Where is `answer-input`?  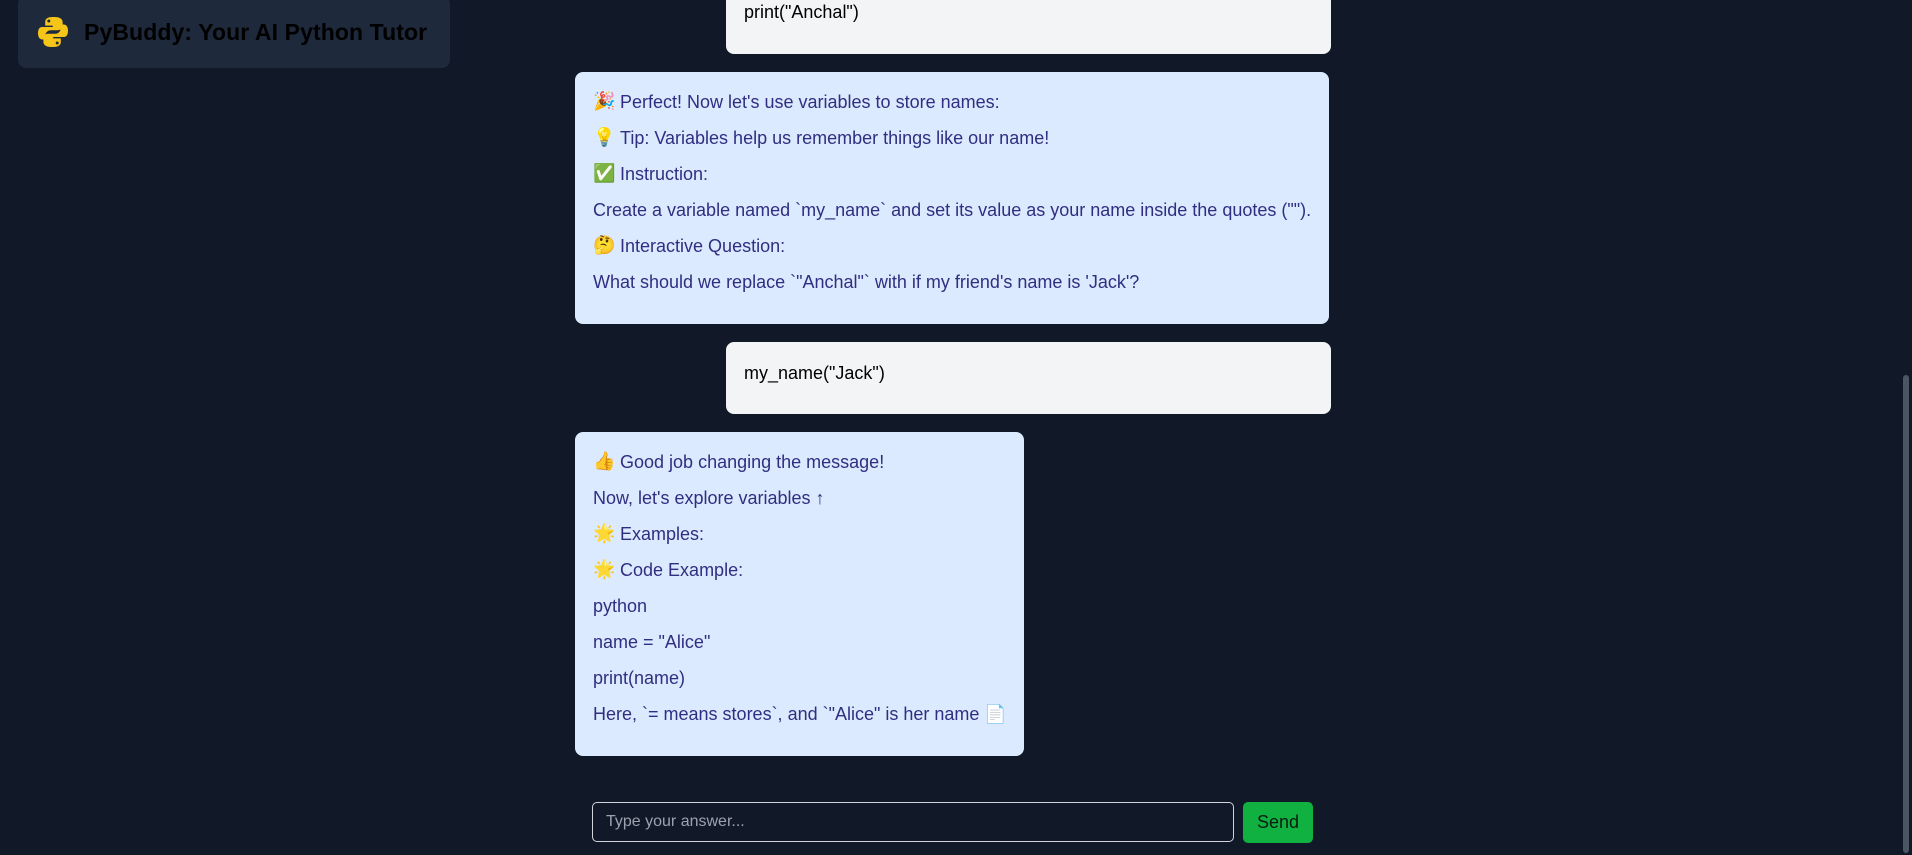
answer-input is located at coordinates (913, 822).